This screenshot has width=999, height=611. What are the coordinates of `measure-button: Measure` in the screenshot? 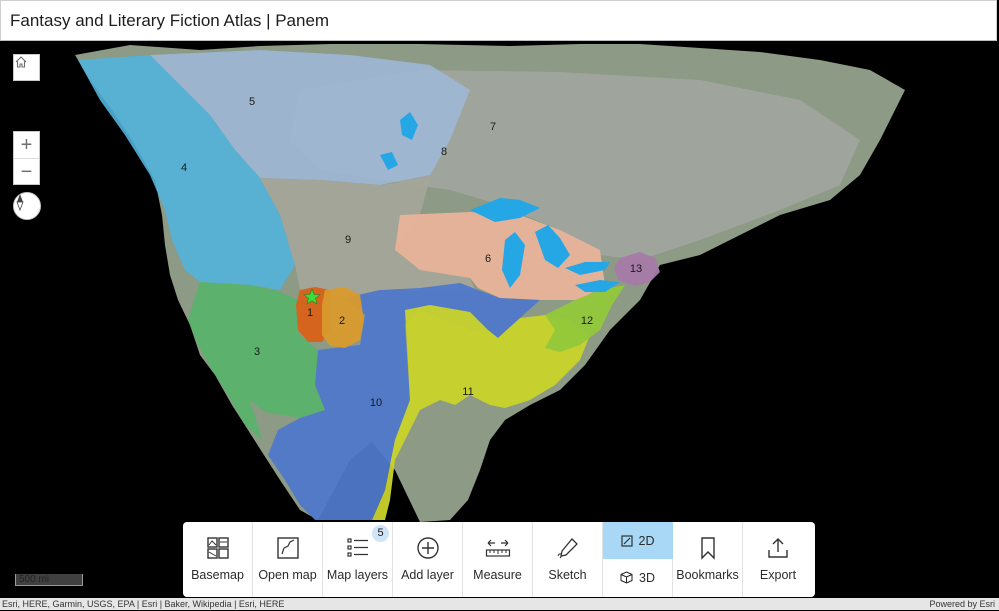 It's located at (498, 559).